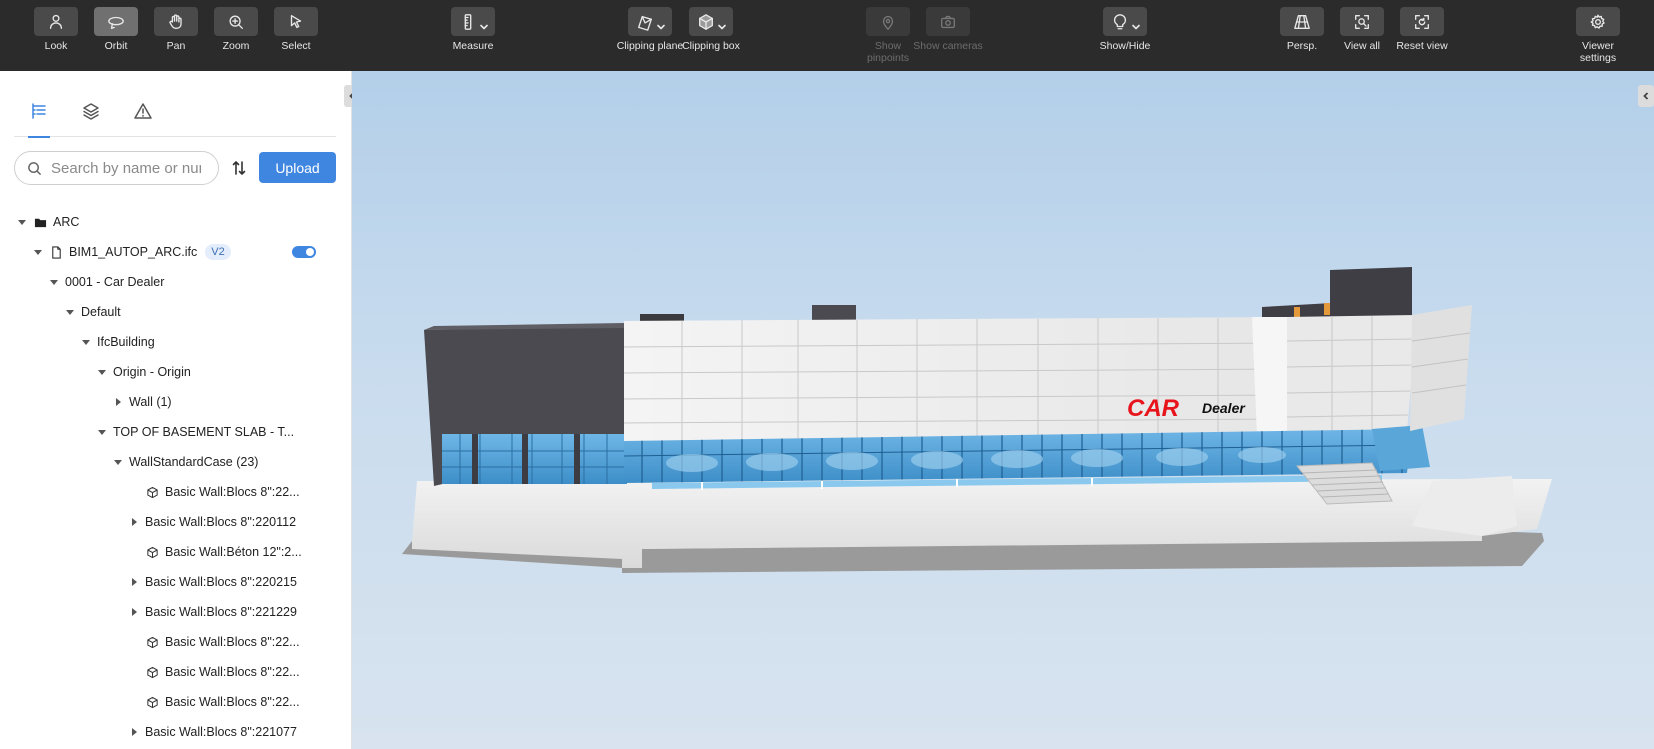 The width and height of the screenshot is (1654, 749). I want to click on person-icon, so click(56, 21).